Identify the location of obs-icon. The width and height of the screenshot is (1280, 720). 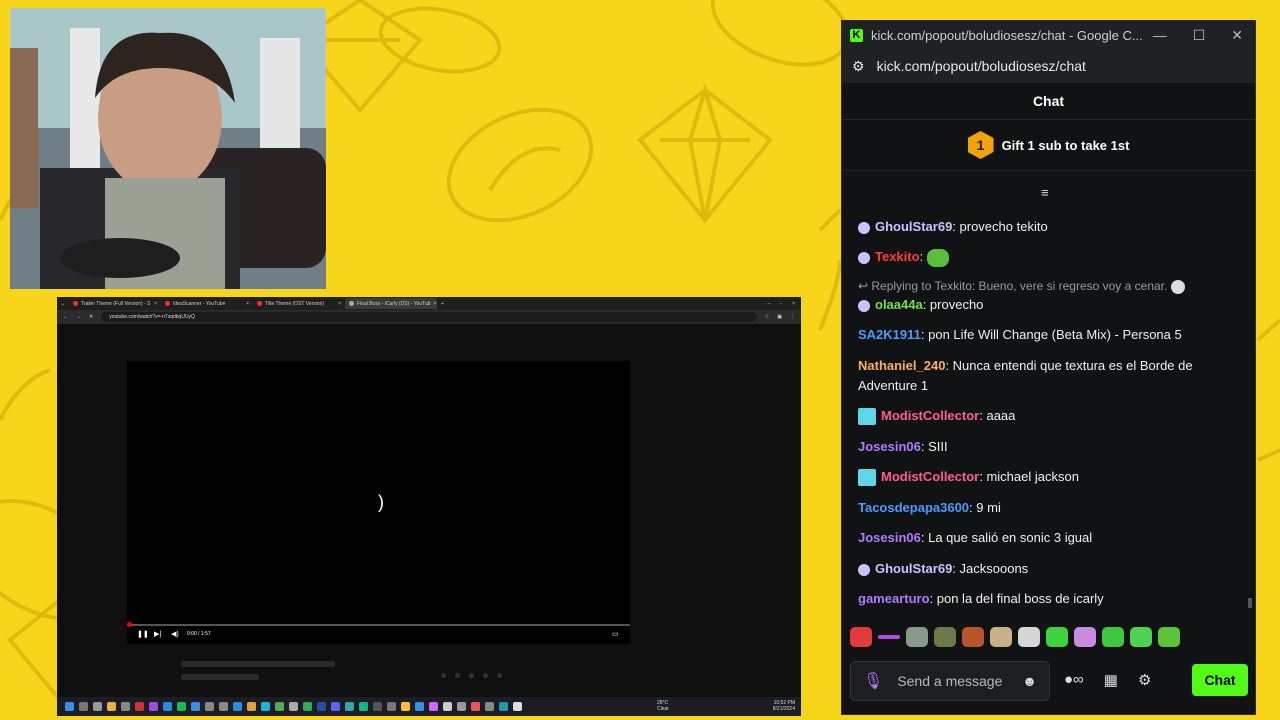
(153, 706).